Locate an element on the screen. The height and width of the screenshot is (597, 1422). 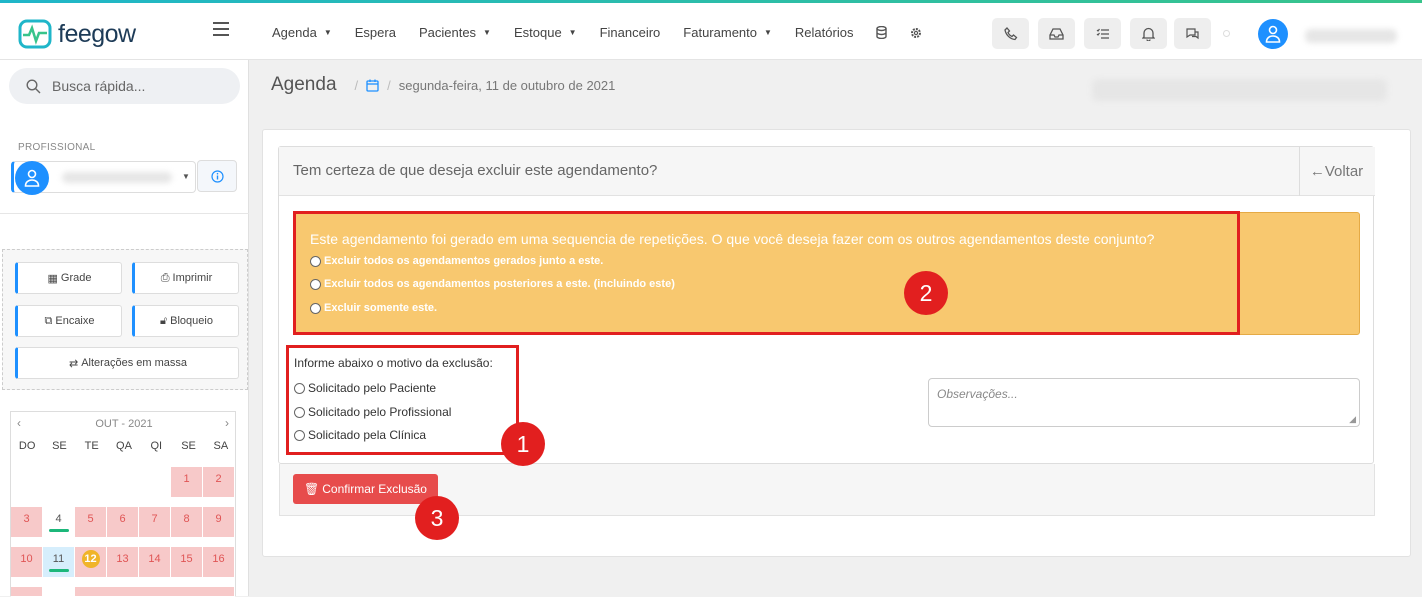
encaixe-button: ⧉ Encaixe is located at coordinates (68, 321).